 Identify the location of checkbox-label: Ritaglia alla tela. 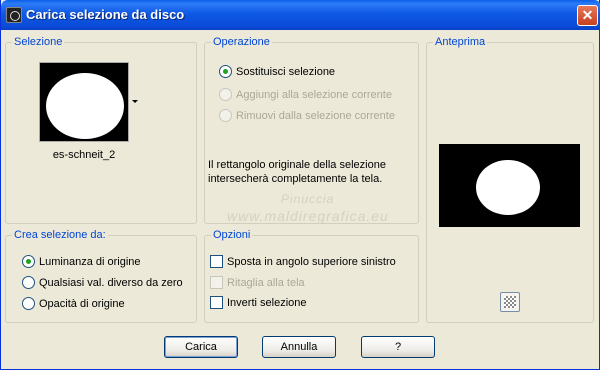
(266, 283).